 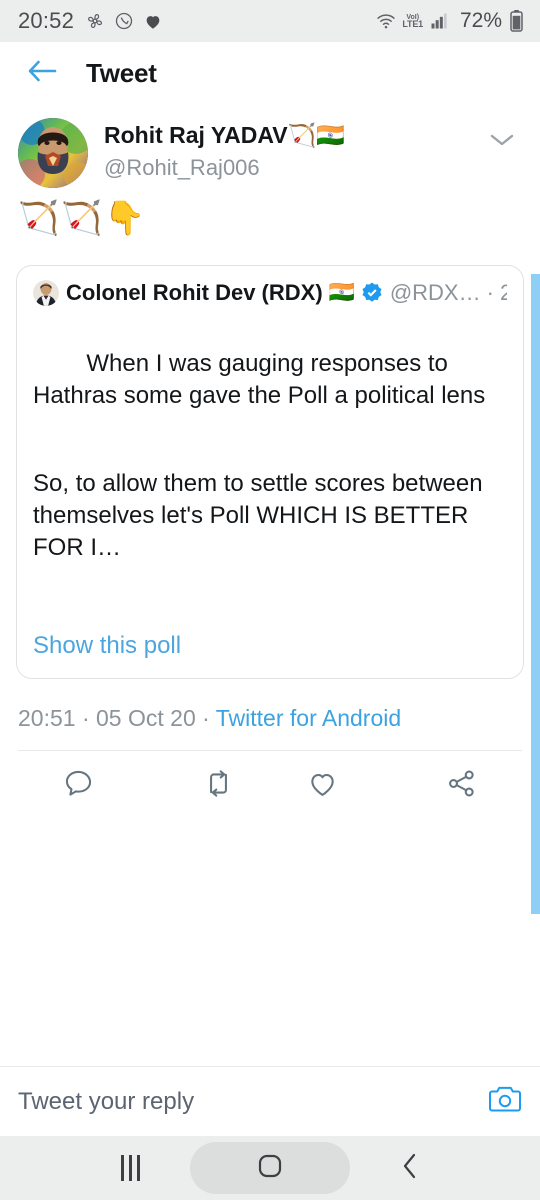 I want to click on android-nav-bar, so click(x=270, y=1168).